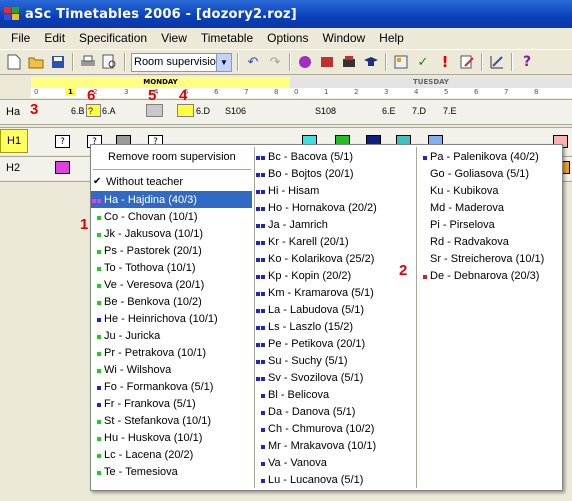 The image size is (572, 501). I want to click on teacher-menu-item: Lu - Lucanova (5/1), so click(309, 479).